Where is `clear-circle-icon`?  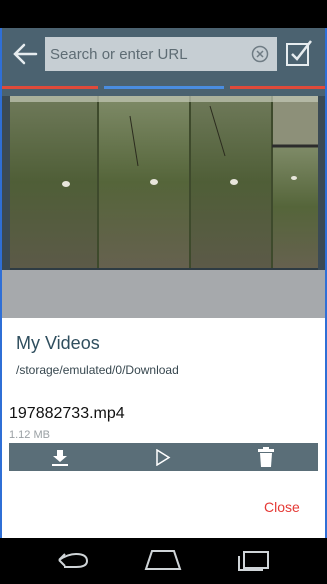
clear-circle-icon is located at coordinates (260, 54).